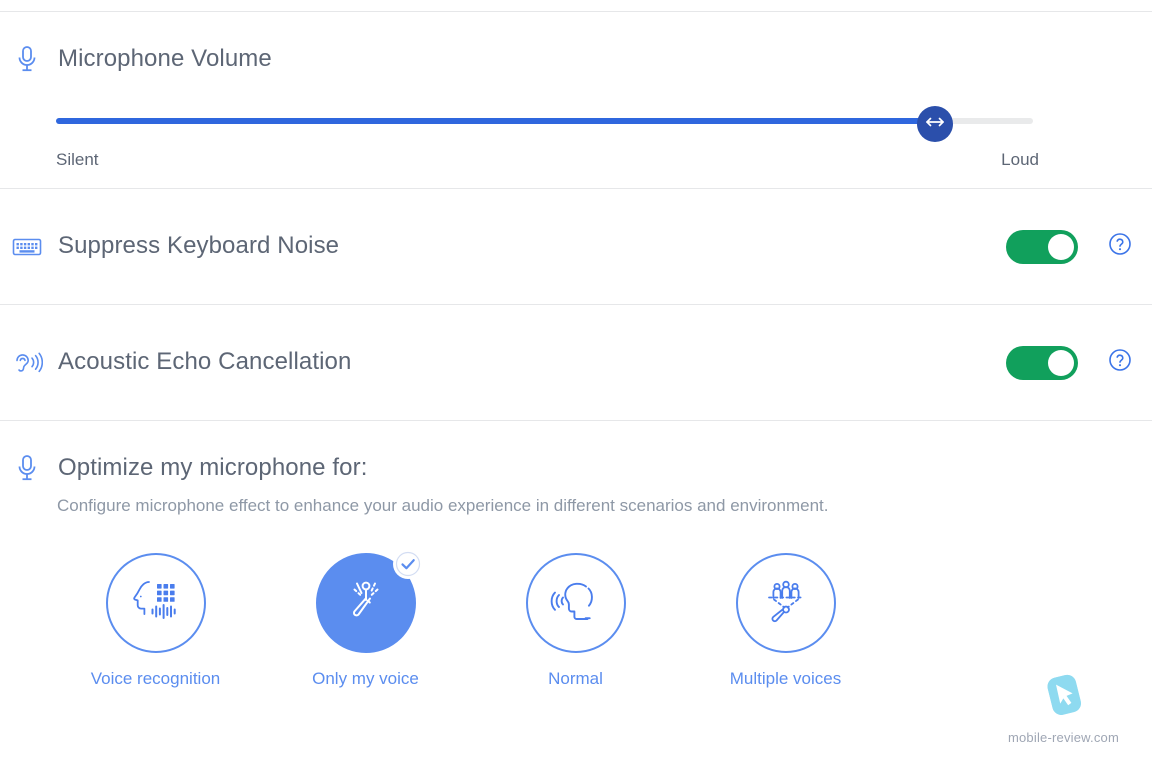 This screenshot has width=1152, height=777. I want to click on keyboard-icon, so click(27, 247).